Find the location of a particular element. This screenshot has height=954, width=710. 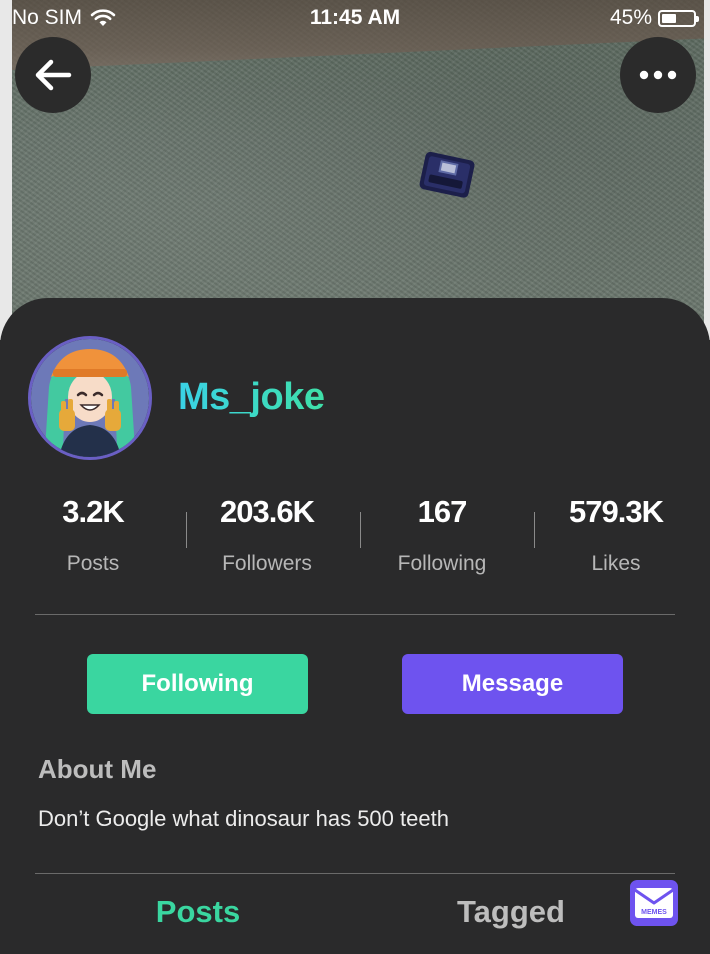

status-bar: No SIM 11:45 AM 45% is located at coordinates (355, 18).